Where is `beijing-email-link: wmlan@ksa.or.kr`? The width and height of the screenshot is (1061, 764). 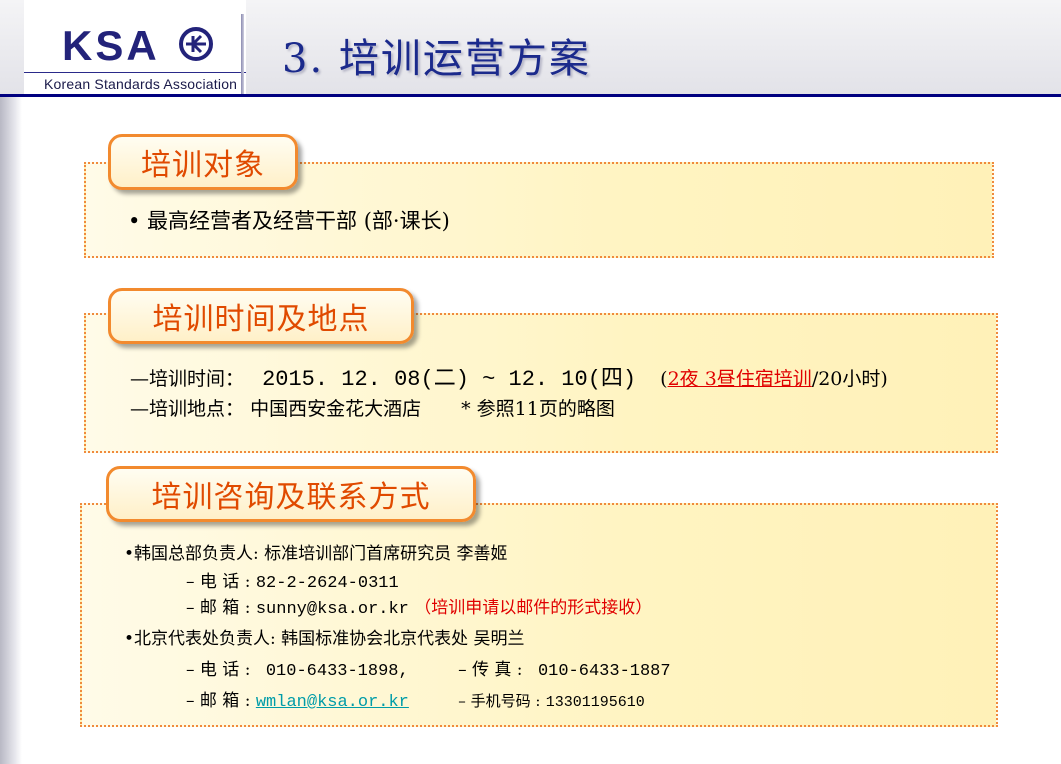 beijing-email-link: wmlan@ksa.or.kr is located at coordinates (332, 702).